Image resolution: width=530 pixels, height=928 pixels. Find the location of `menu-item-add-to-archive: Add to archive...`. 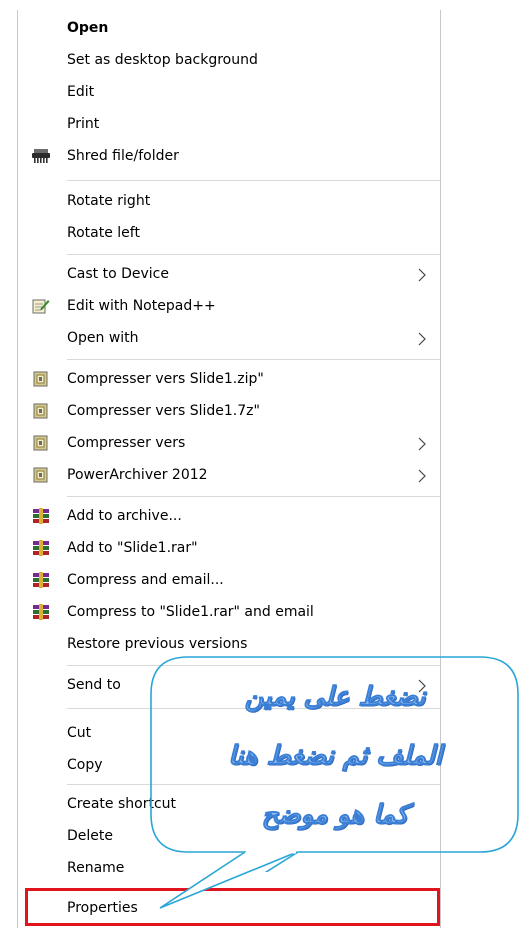

menu-item-add-to-archive: Add to archive... is located at coordinates (229, 516).